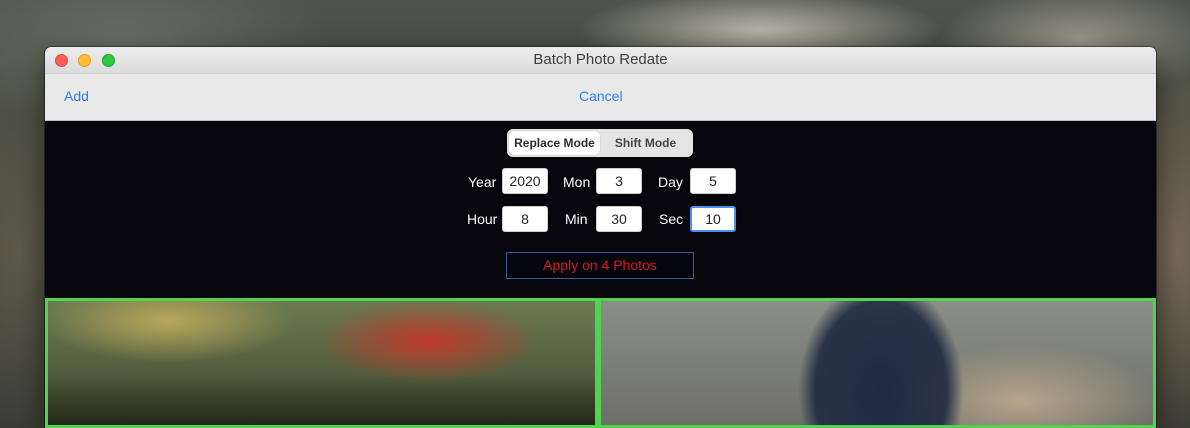 This screenshot has height=428, width=1190. I want to click on minimize-window-button, so click(84, 60).